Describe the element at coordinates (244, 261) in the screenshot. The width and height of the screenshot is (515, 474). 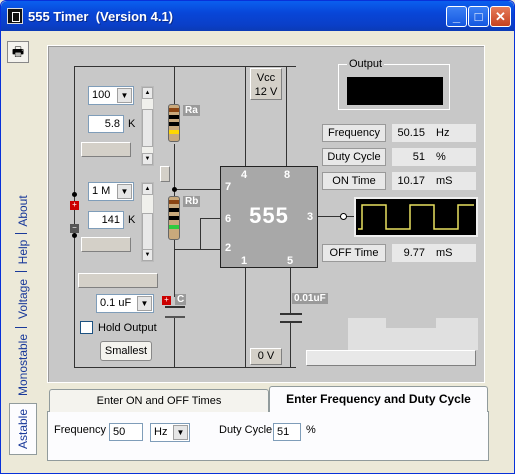
I see `pin-label: 1` at that location.